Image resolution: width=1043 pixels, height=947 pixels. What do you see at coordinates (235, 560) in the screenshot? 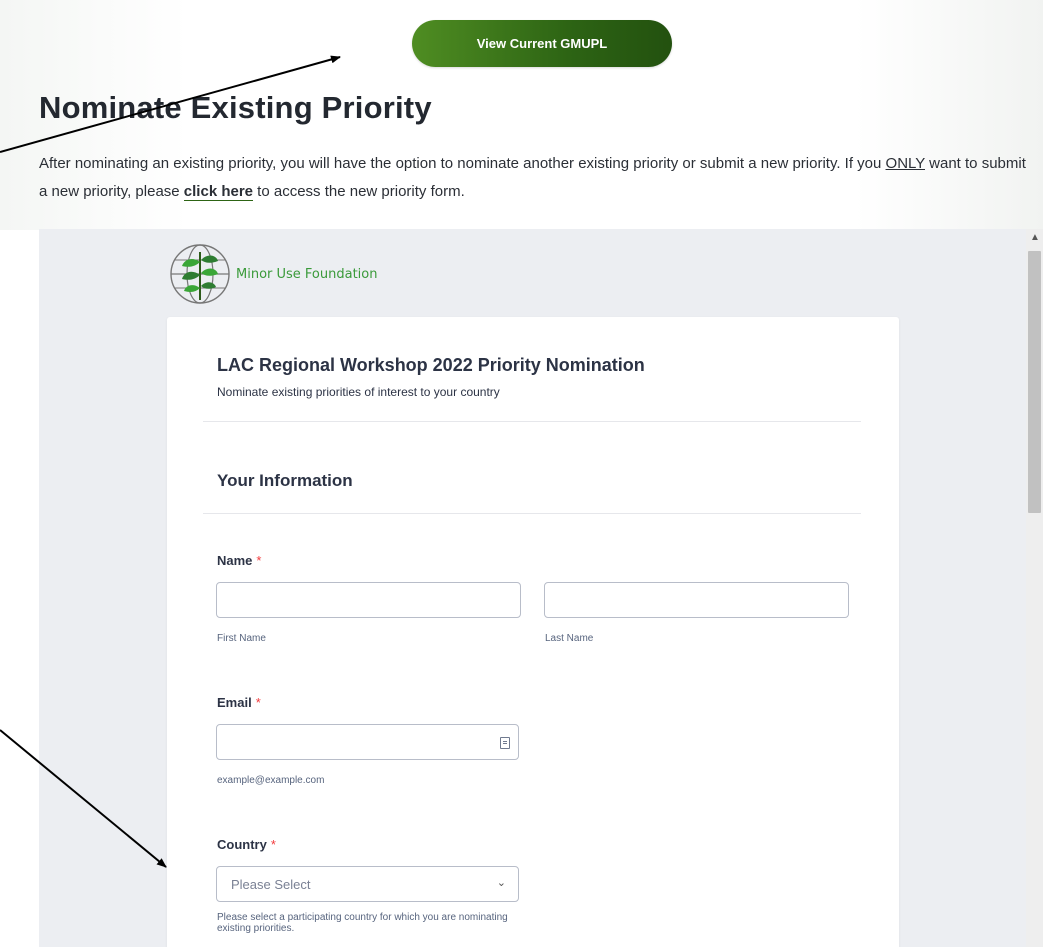
I see `name-label-text: Name` at bounding box center [235, 560].